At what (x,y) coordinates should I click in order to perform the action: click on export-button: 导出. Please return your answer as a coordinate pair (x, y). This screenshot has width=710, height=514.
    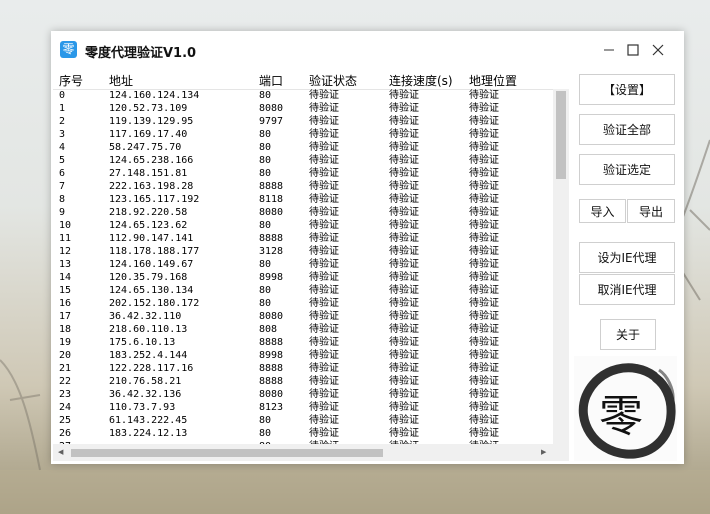
    Looking at the image, I should click on (651, 211).